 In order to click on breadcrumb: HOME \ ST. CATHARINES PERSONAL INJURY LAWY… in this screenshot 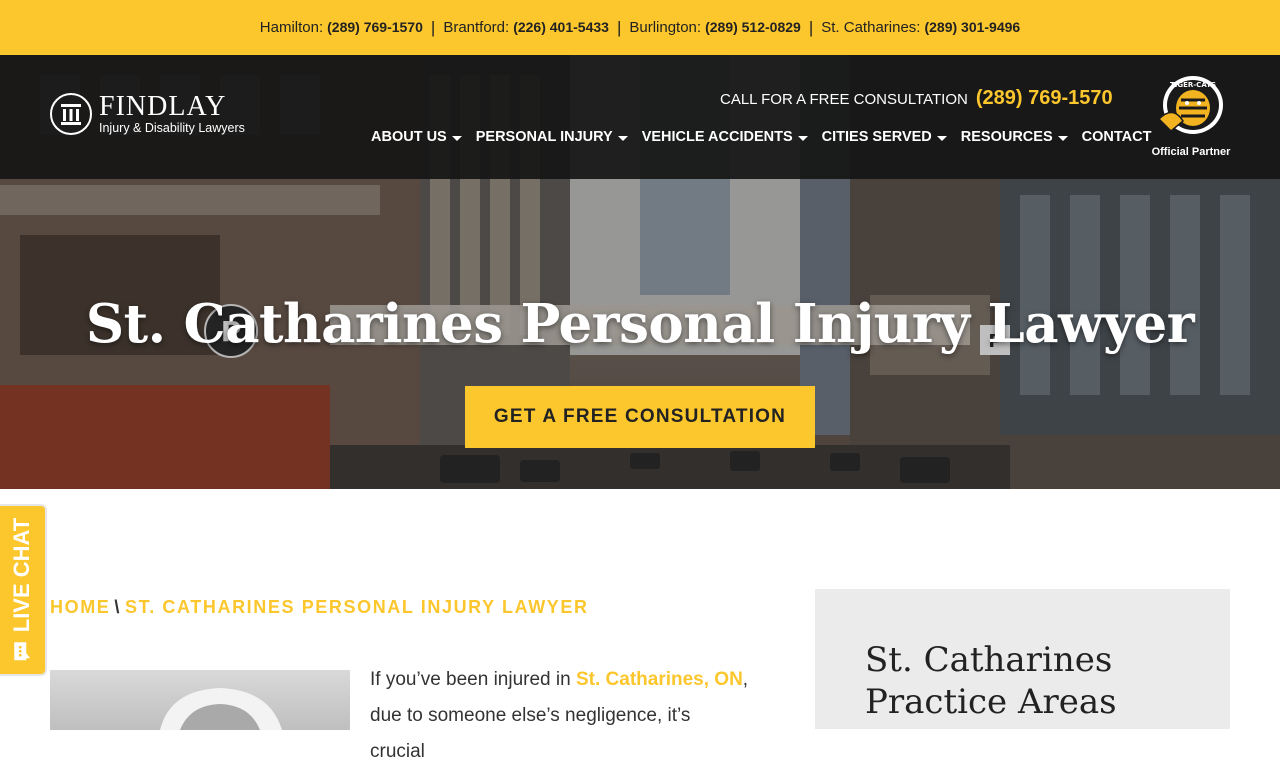, I will do `click(319, 607)`.